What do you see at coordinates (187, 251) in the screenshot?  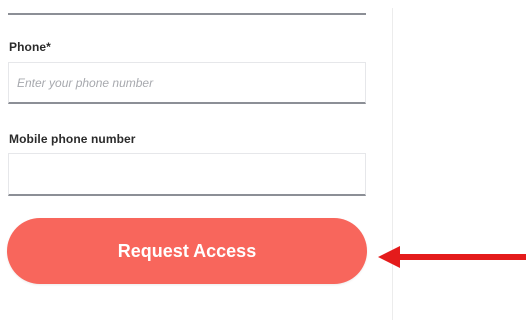 I see `request-access-button: Request Access` at bounding box center [187, 251].